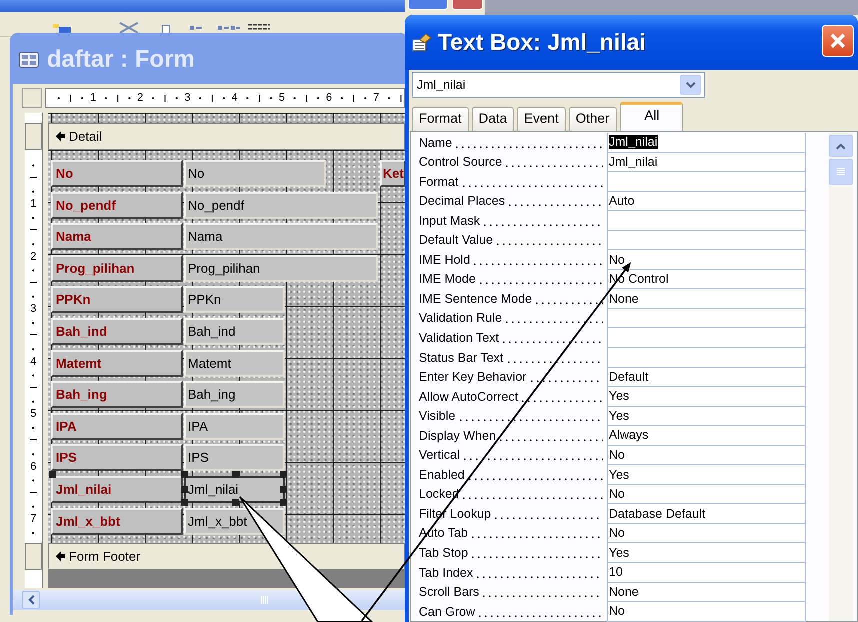 This screenshot has width=858, height=622. I want to click on field-label: IPA, so click(117, 426).